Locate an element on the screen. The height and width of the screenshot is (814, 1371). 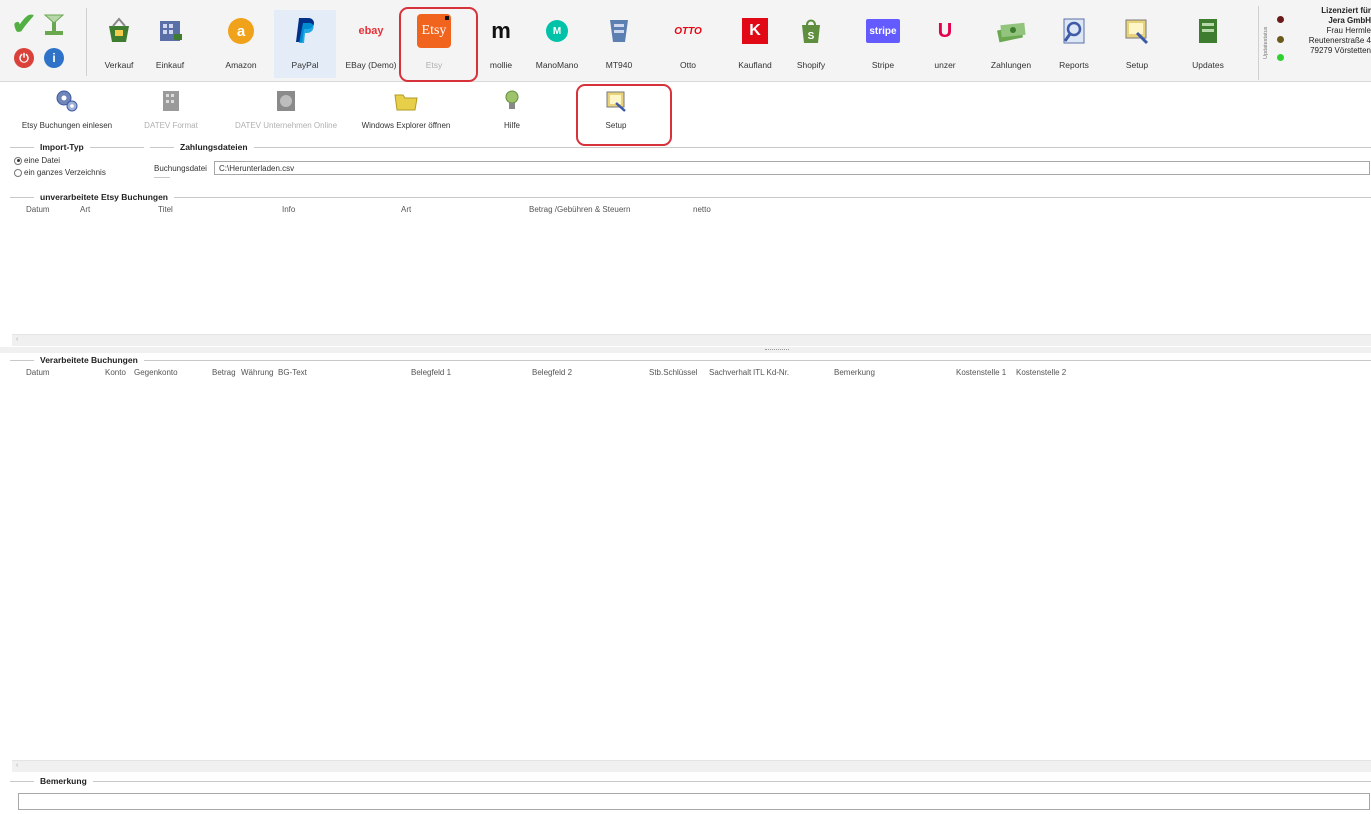
column-header: Stb.Schlüssel is located at coordinates (673, 372).